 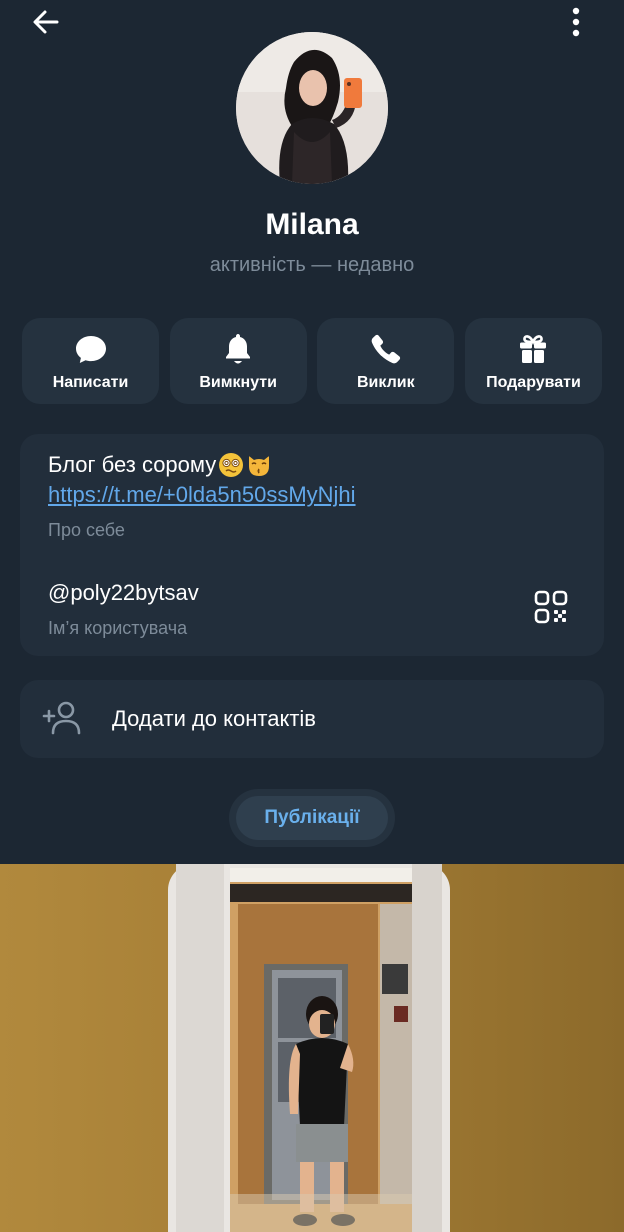 I want to click on bio-text: Блог без сорому, so click(x=160, y=465).